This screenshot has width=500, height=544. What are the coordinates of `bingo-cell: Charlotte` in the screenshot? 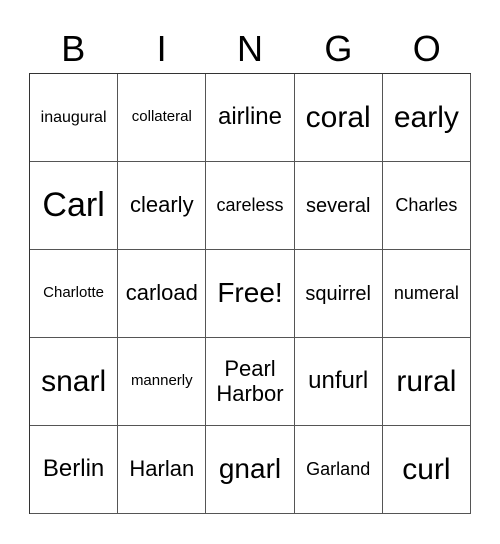 It's located at (74, 294).